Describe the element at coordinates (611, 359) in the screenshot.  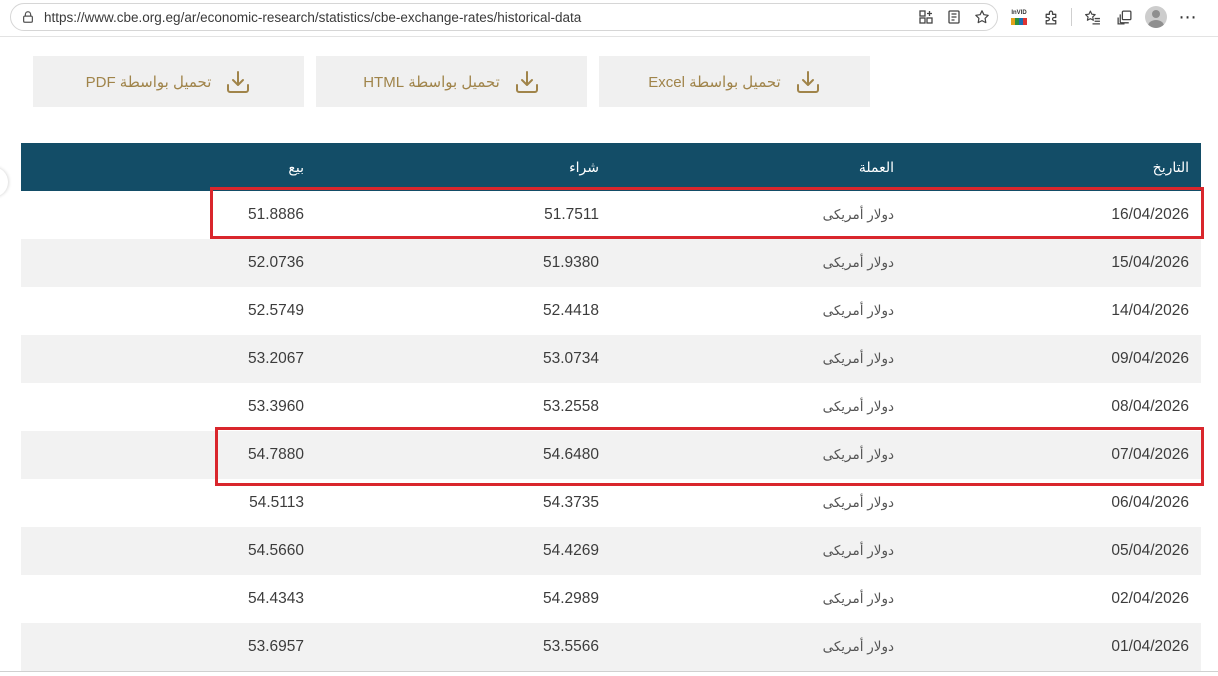
I see `table-row: 09/04/2026 دولار أمريكى 53.0734 53.2067` at that location.